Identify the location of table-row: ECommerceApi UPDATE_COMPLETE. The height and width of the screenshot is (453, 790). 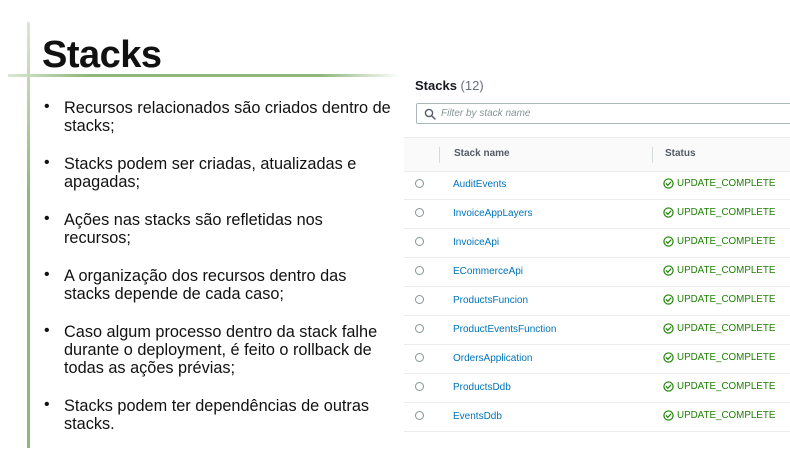
(597, 272).